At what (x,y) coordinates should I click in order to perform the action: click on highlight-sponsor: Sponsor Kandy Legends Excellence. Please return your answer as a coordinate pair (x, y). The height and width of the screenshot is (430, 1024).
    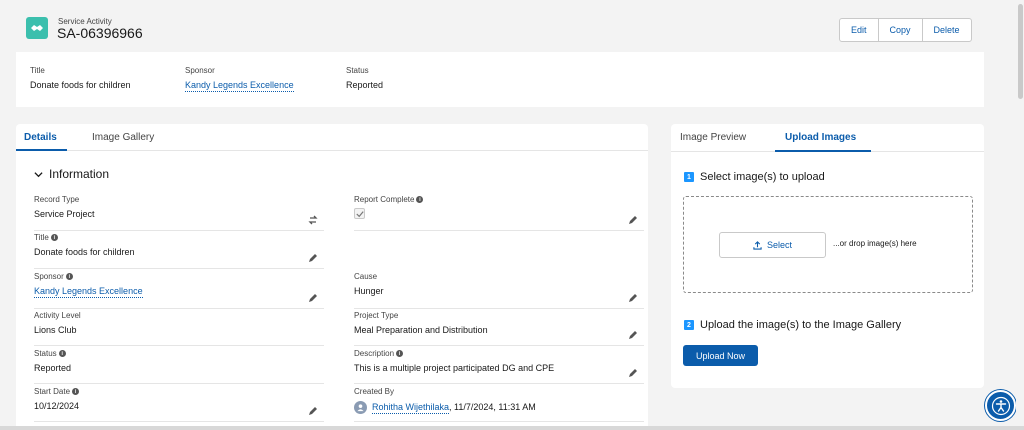
    Looking at the image, I should click on (239, 79).